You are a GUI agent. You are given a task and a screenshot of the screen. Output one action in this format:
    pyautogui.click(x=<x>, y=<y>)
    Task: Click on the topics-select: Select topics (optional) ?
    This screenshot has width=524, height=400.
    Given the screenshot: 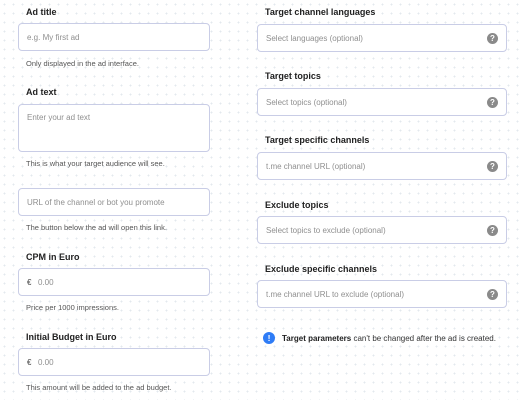 What is the action you would take?
    pyautogui.click(x=382, y=102)
    